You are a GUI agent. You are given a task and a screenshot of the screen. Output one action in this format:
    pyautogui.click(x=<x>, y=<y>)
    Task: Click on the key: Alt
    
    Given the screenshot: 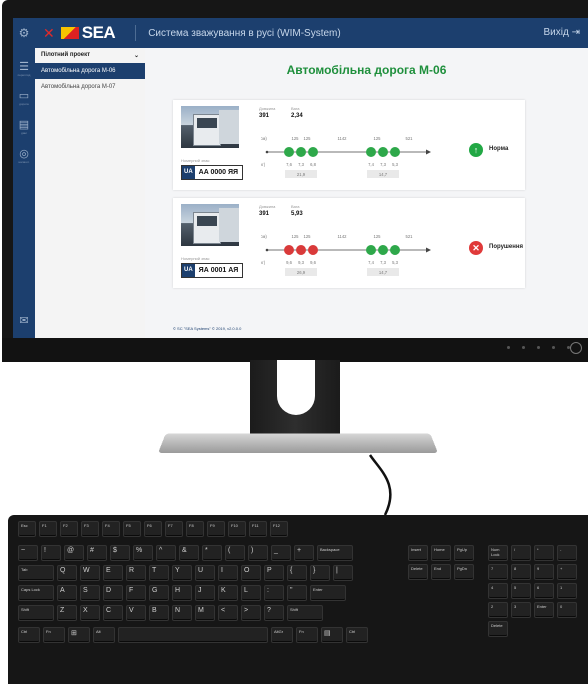 What is the action you would take?
    pyautogui.click(x=104, y=635)
    